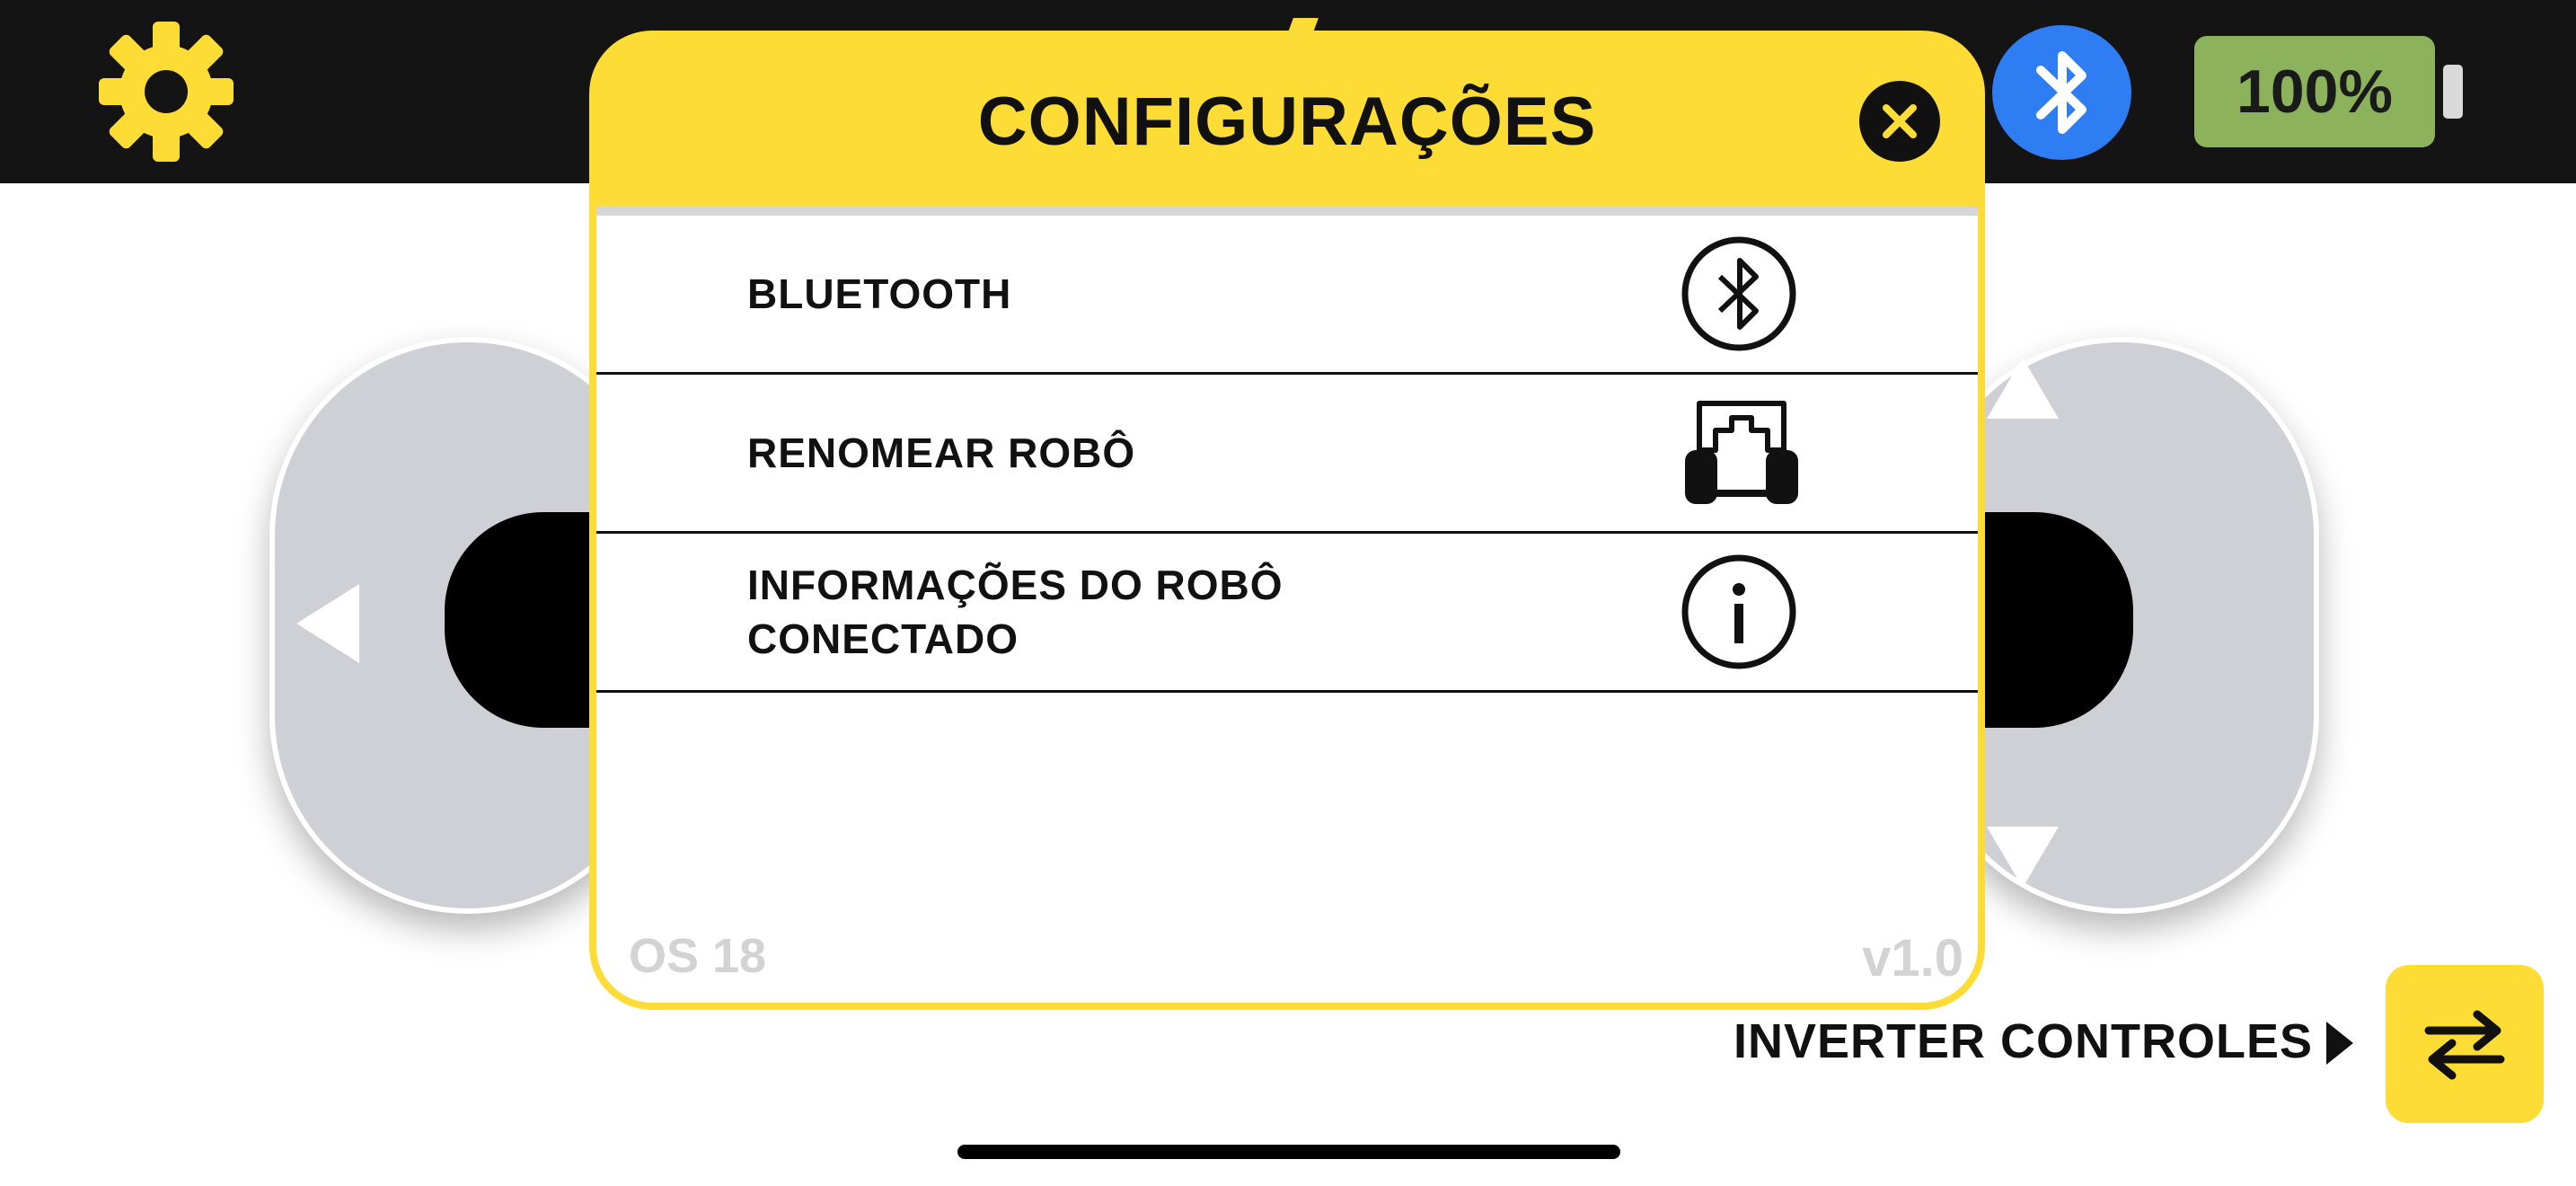  I want to click on bluetooth-status-button, so click(2061, 92).